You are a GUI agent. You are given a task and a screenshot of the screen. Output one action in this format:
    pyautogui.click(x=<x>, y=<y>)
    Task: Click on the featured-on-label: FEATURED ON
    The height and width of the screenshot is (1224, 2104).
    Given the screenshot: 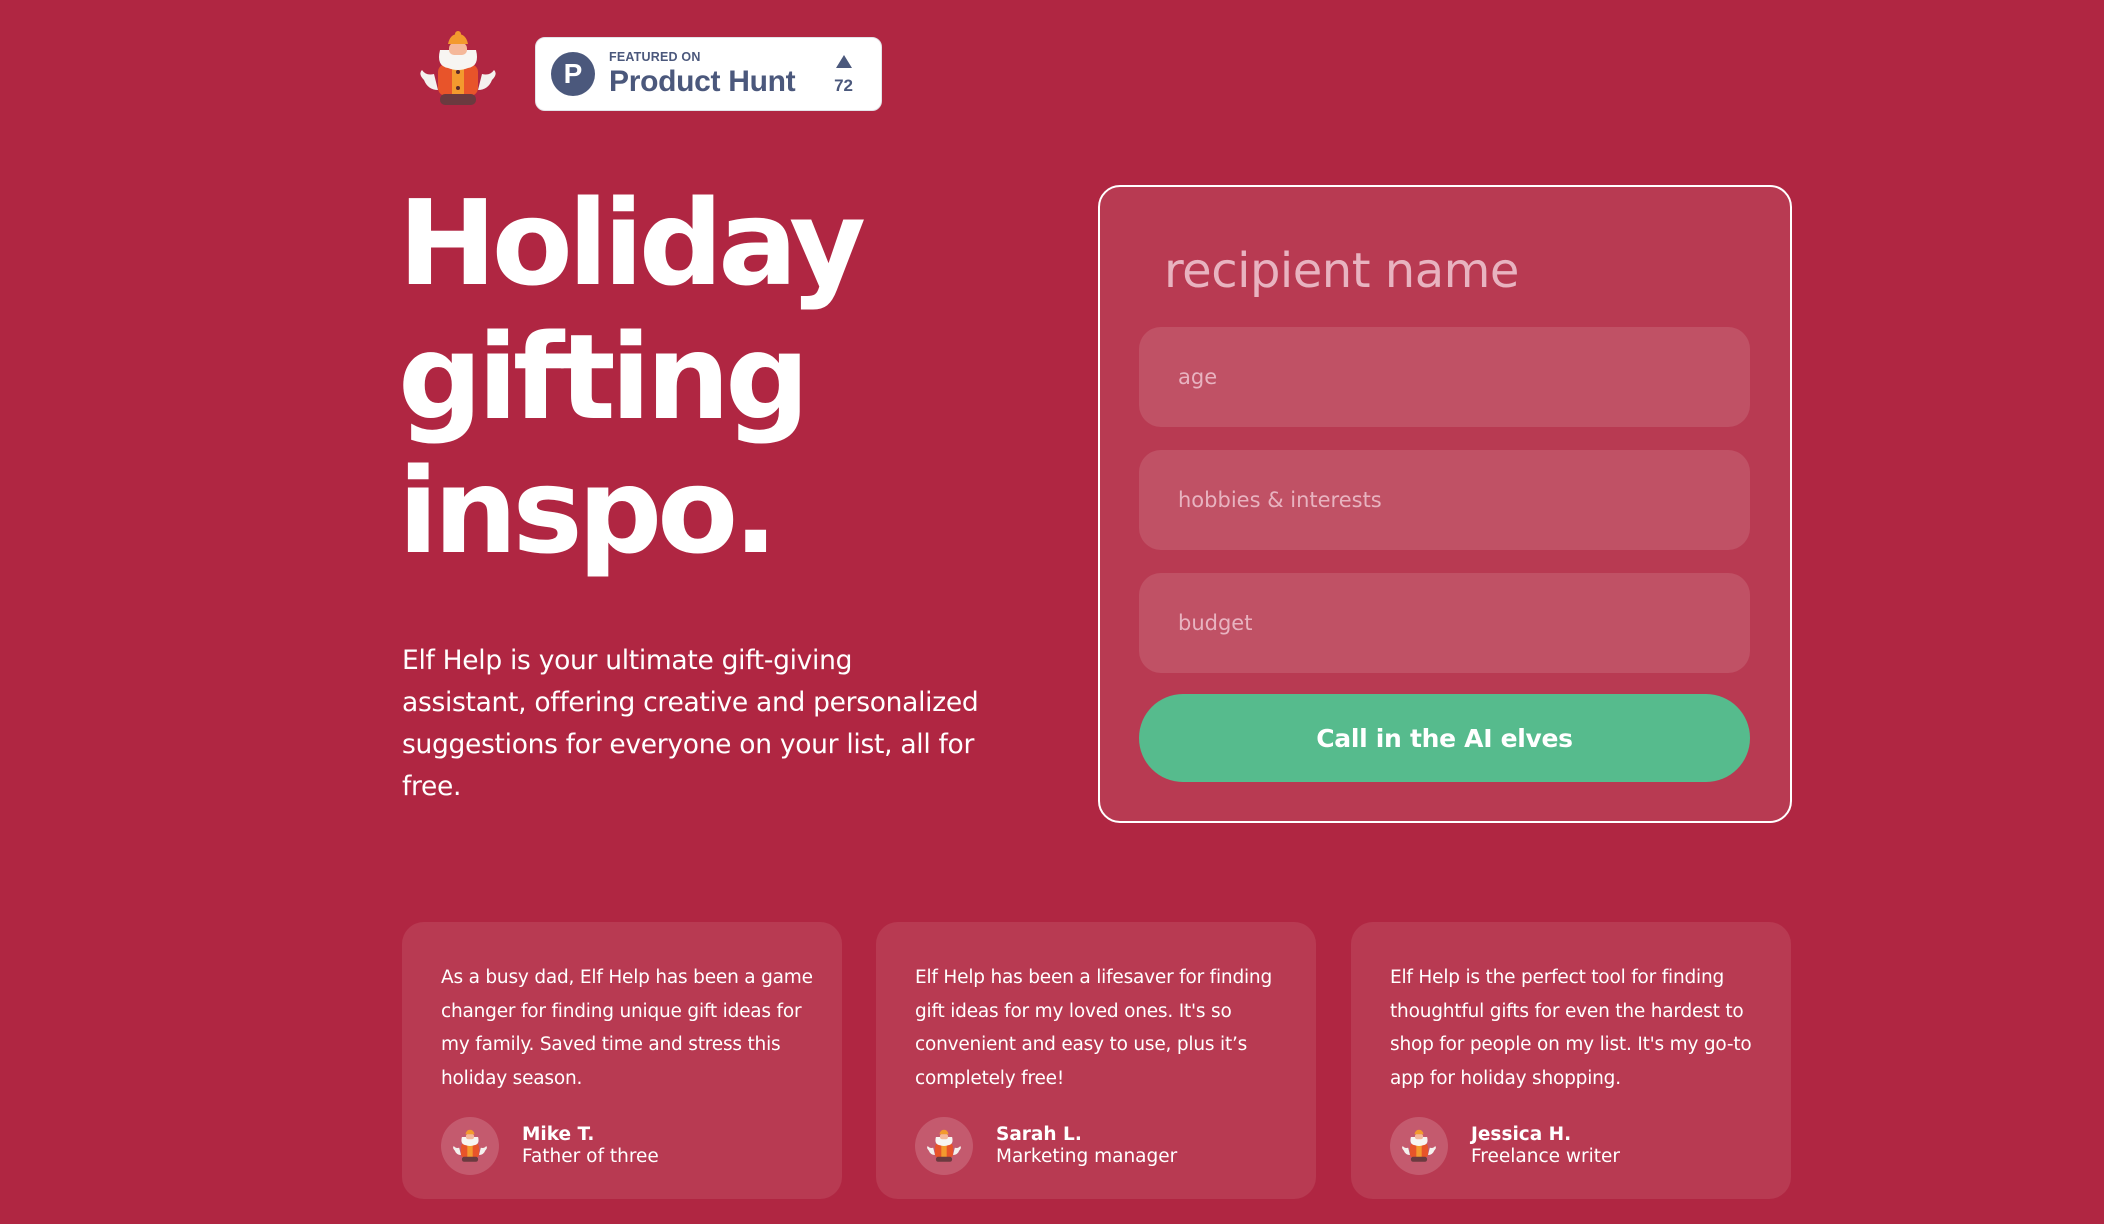 What is the action you would take?
    pyautogui.click(x=655, y=57)
    